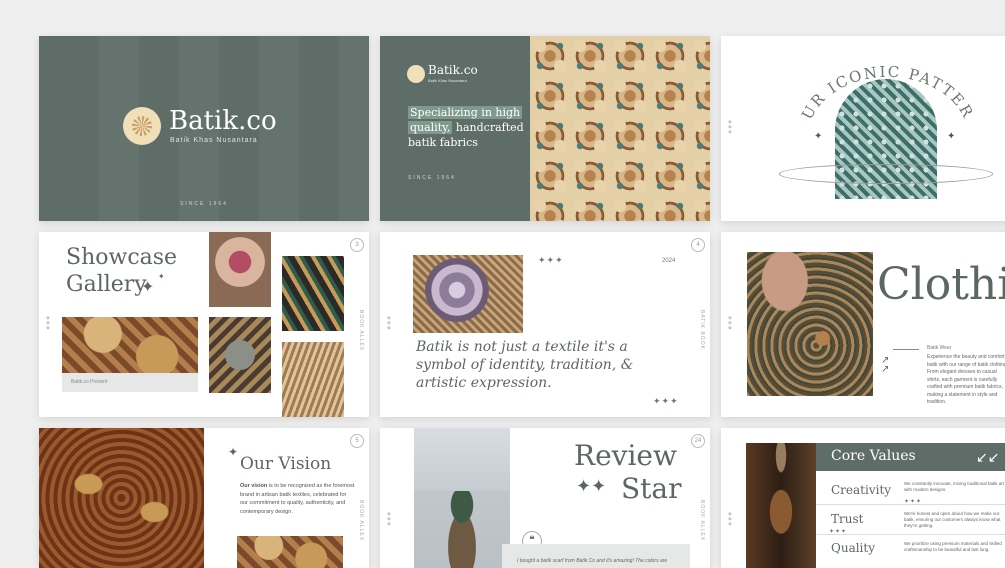  What do you see at coordinates (591, 486) in the screenshot?
I see `sparkle-icon: ✦✦` at bounding box center [591, 486].